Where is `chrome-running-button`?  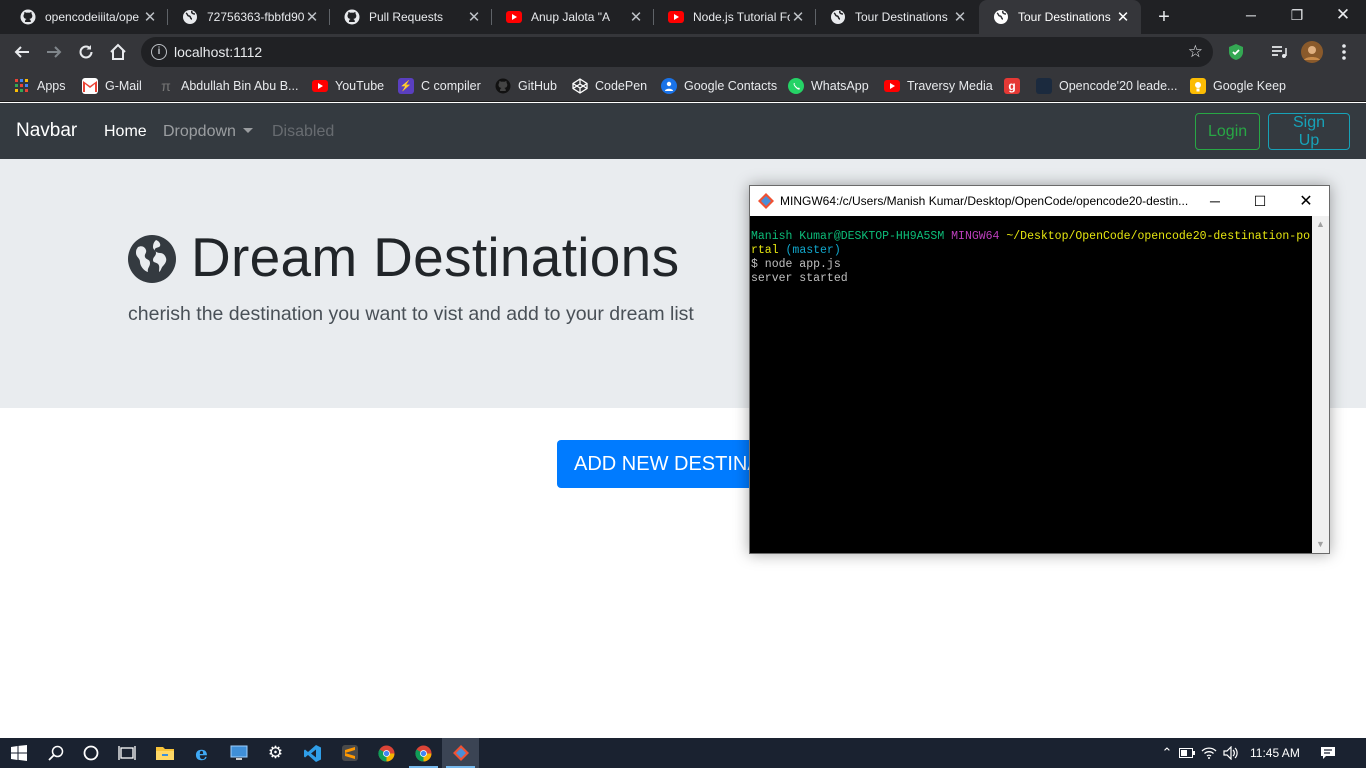
chrome-running-button is located at coordinates (423, 753).